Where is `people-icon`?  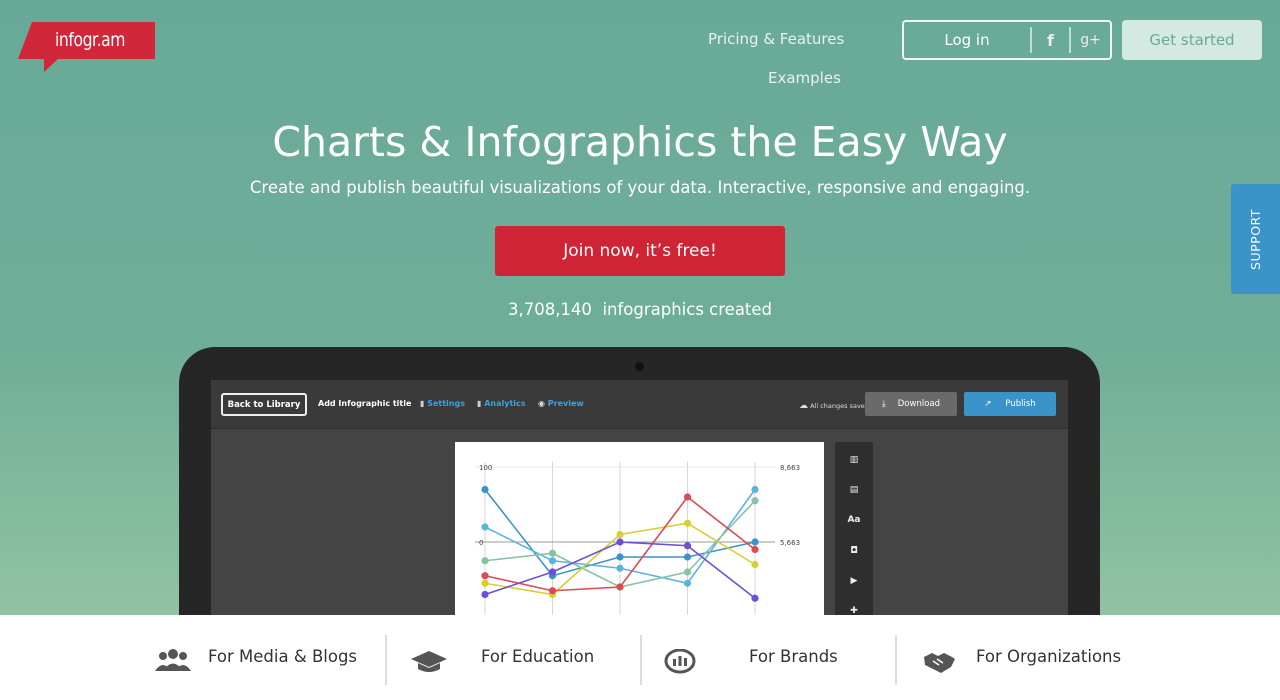 people-icon is located at coordinates (173, 660).